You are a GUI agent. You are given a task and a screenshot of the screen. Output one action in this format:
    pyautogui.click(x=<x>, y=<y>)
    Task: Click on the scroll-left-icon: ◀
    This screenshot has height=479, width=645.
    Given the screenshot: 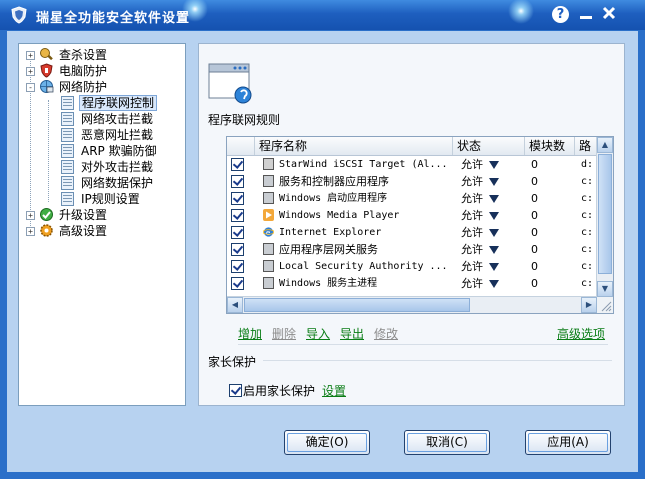 What is the action you would take?
    pyautogui.click(x=235, y=305)
    